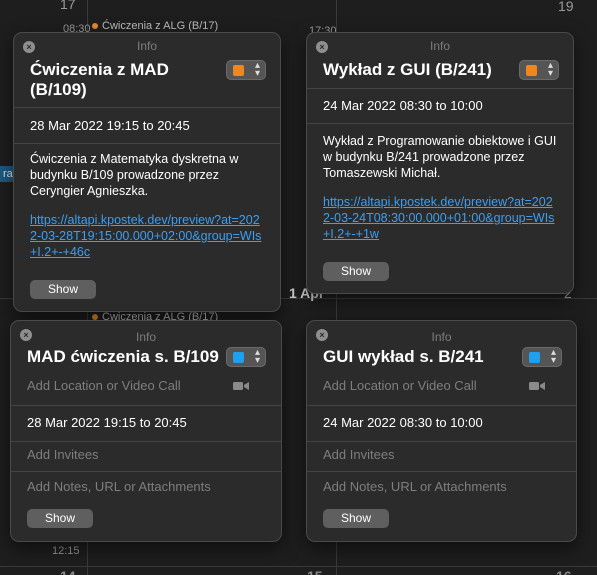 The width and height of the screenshot is (597, 575). I want to click on day-number: 16, so click(564, 571).